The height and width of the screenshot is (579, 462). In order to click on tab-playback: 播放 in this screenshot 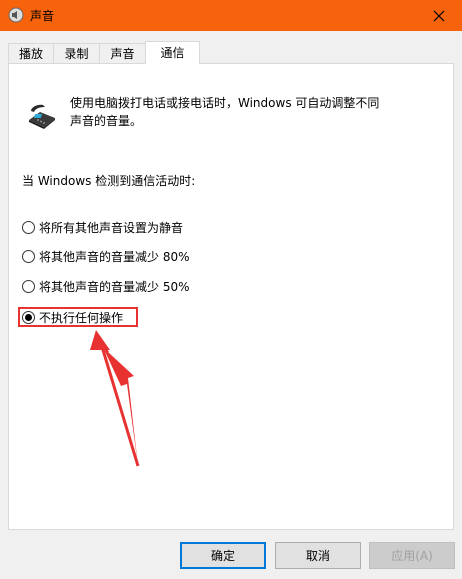, I will do `click(31, 53)`.